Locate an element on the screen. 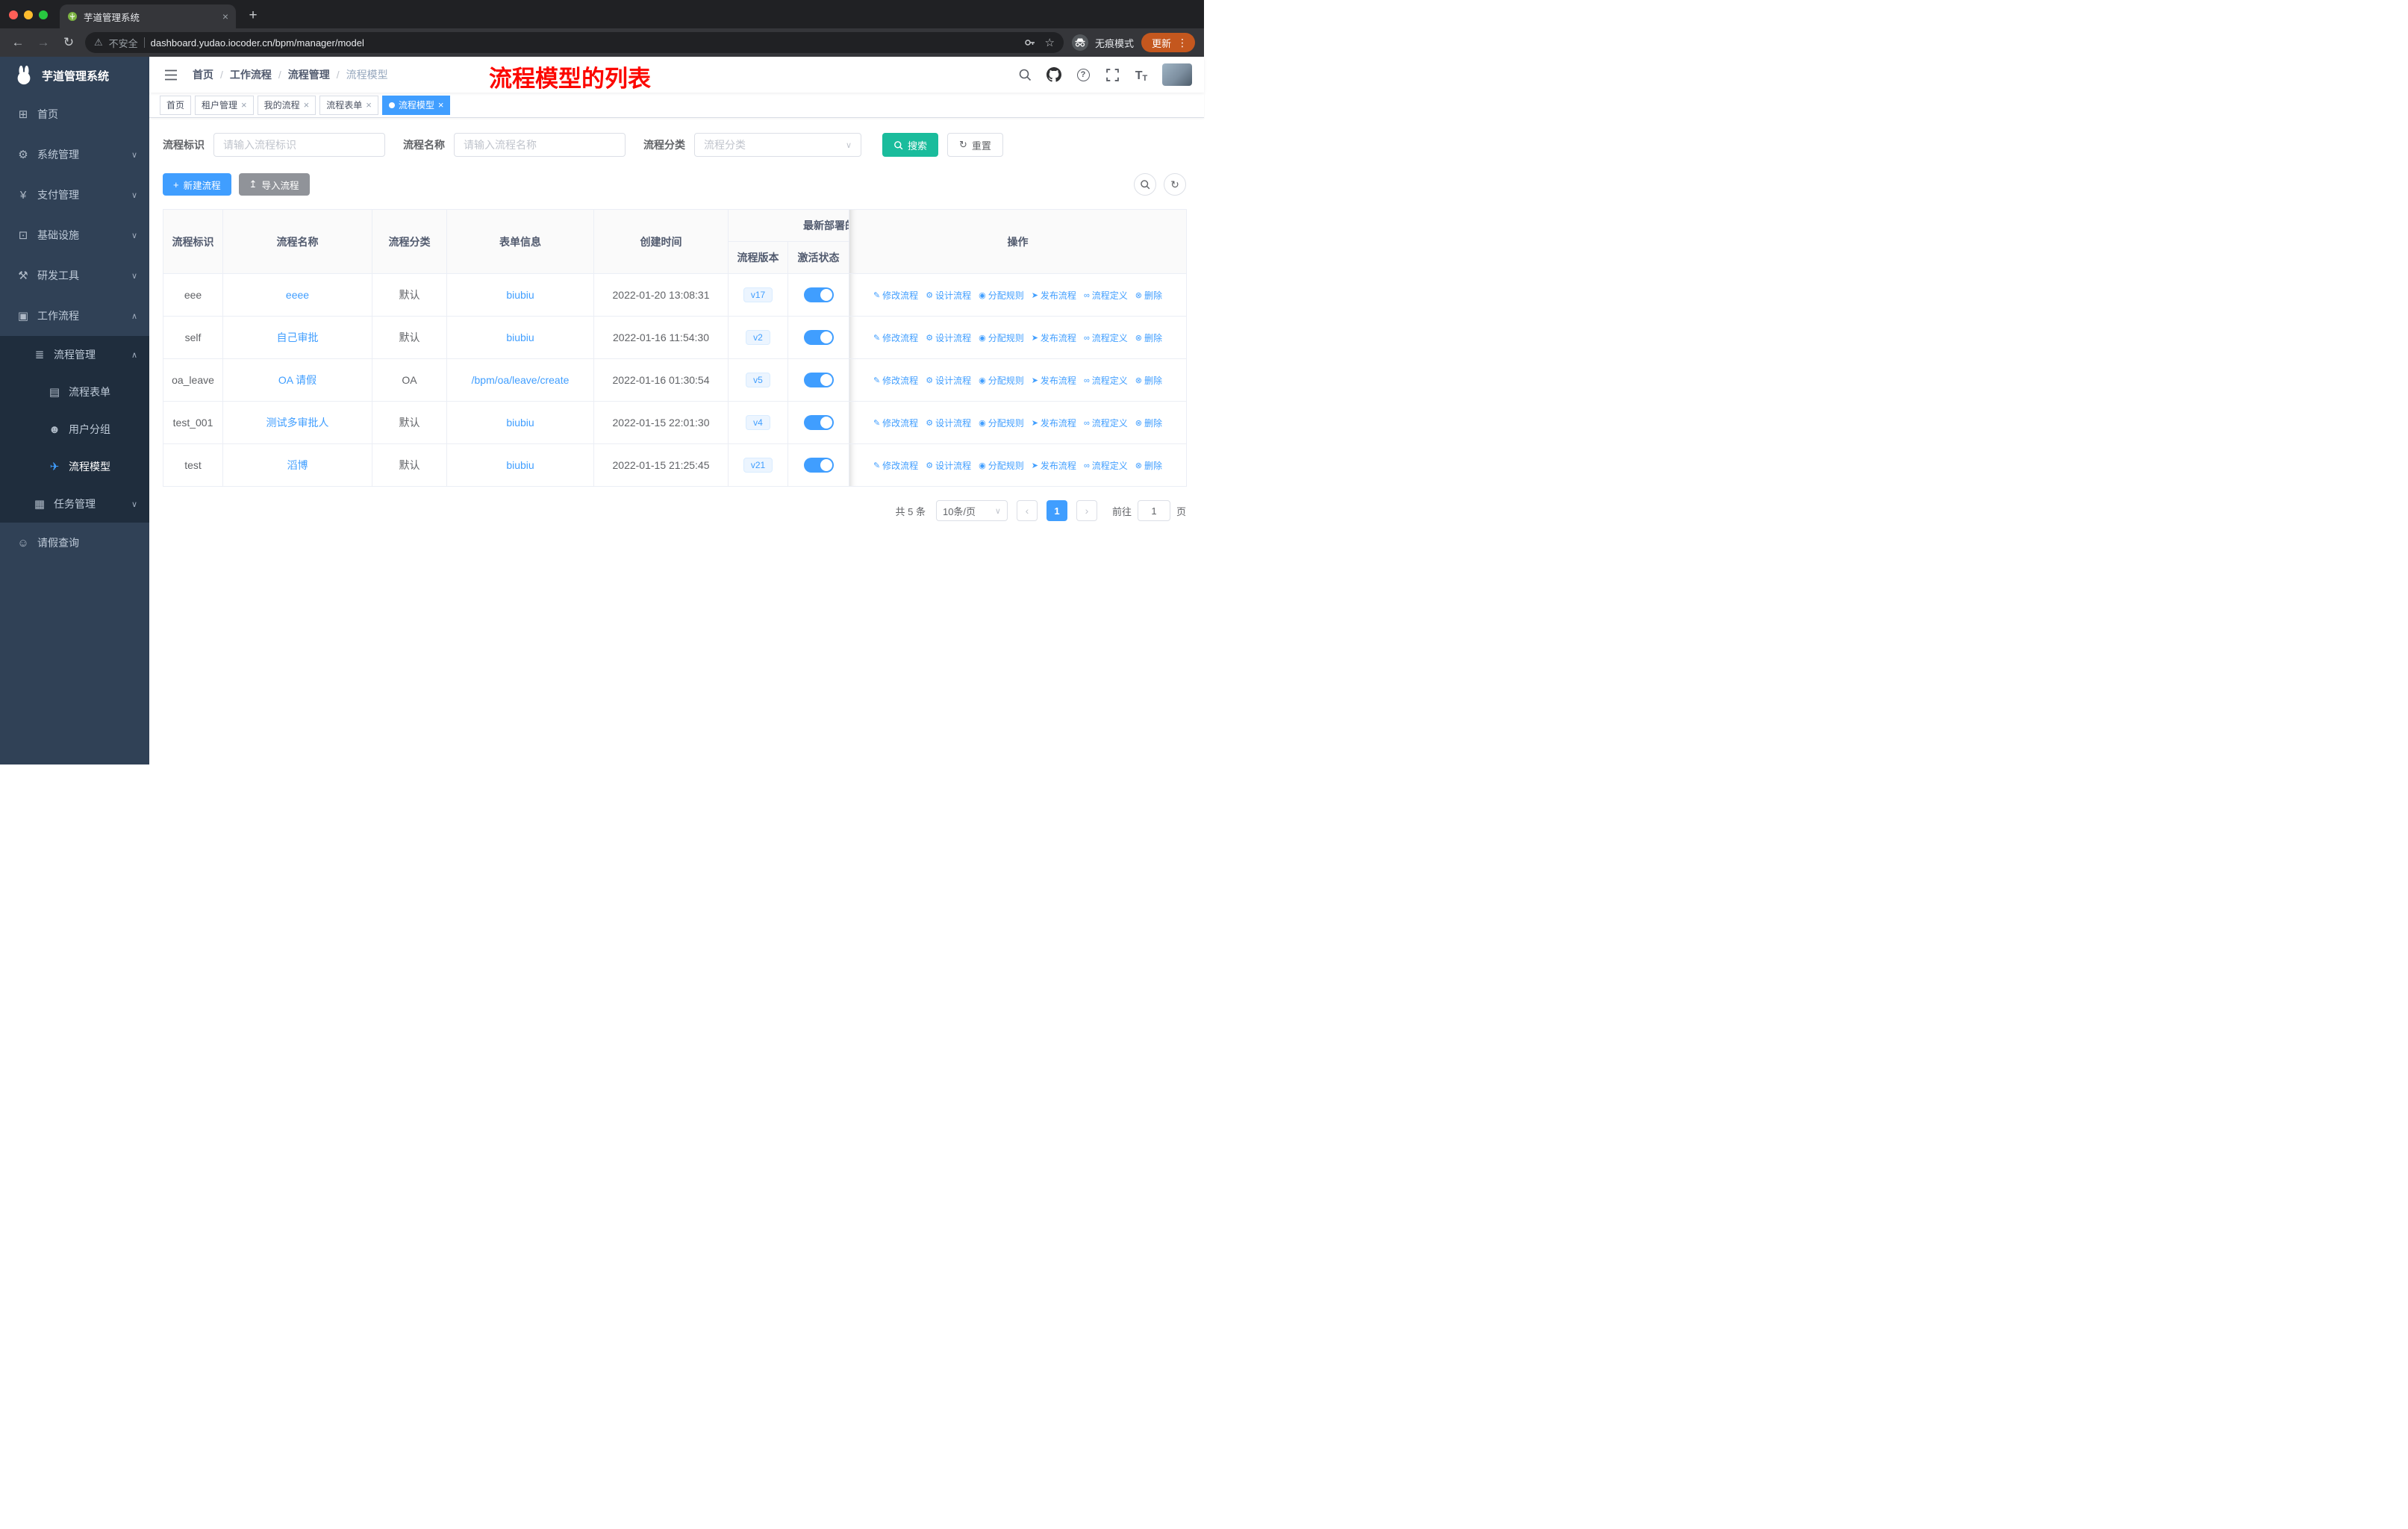 Image resolution: width=2408 pixels, height=1529 pixels. zoom-window-button is located at coordinates (43, 15).